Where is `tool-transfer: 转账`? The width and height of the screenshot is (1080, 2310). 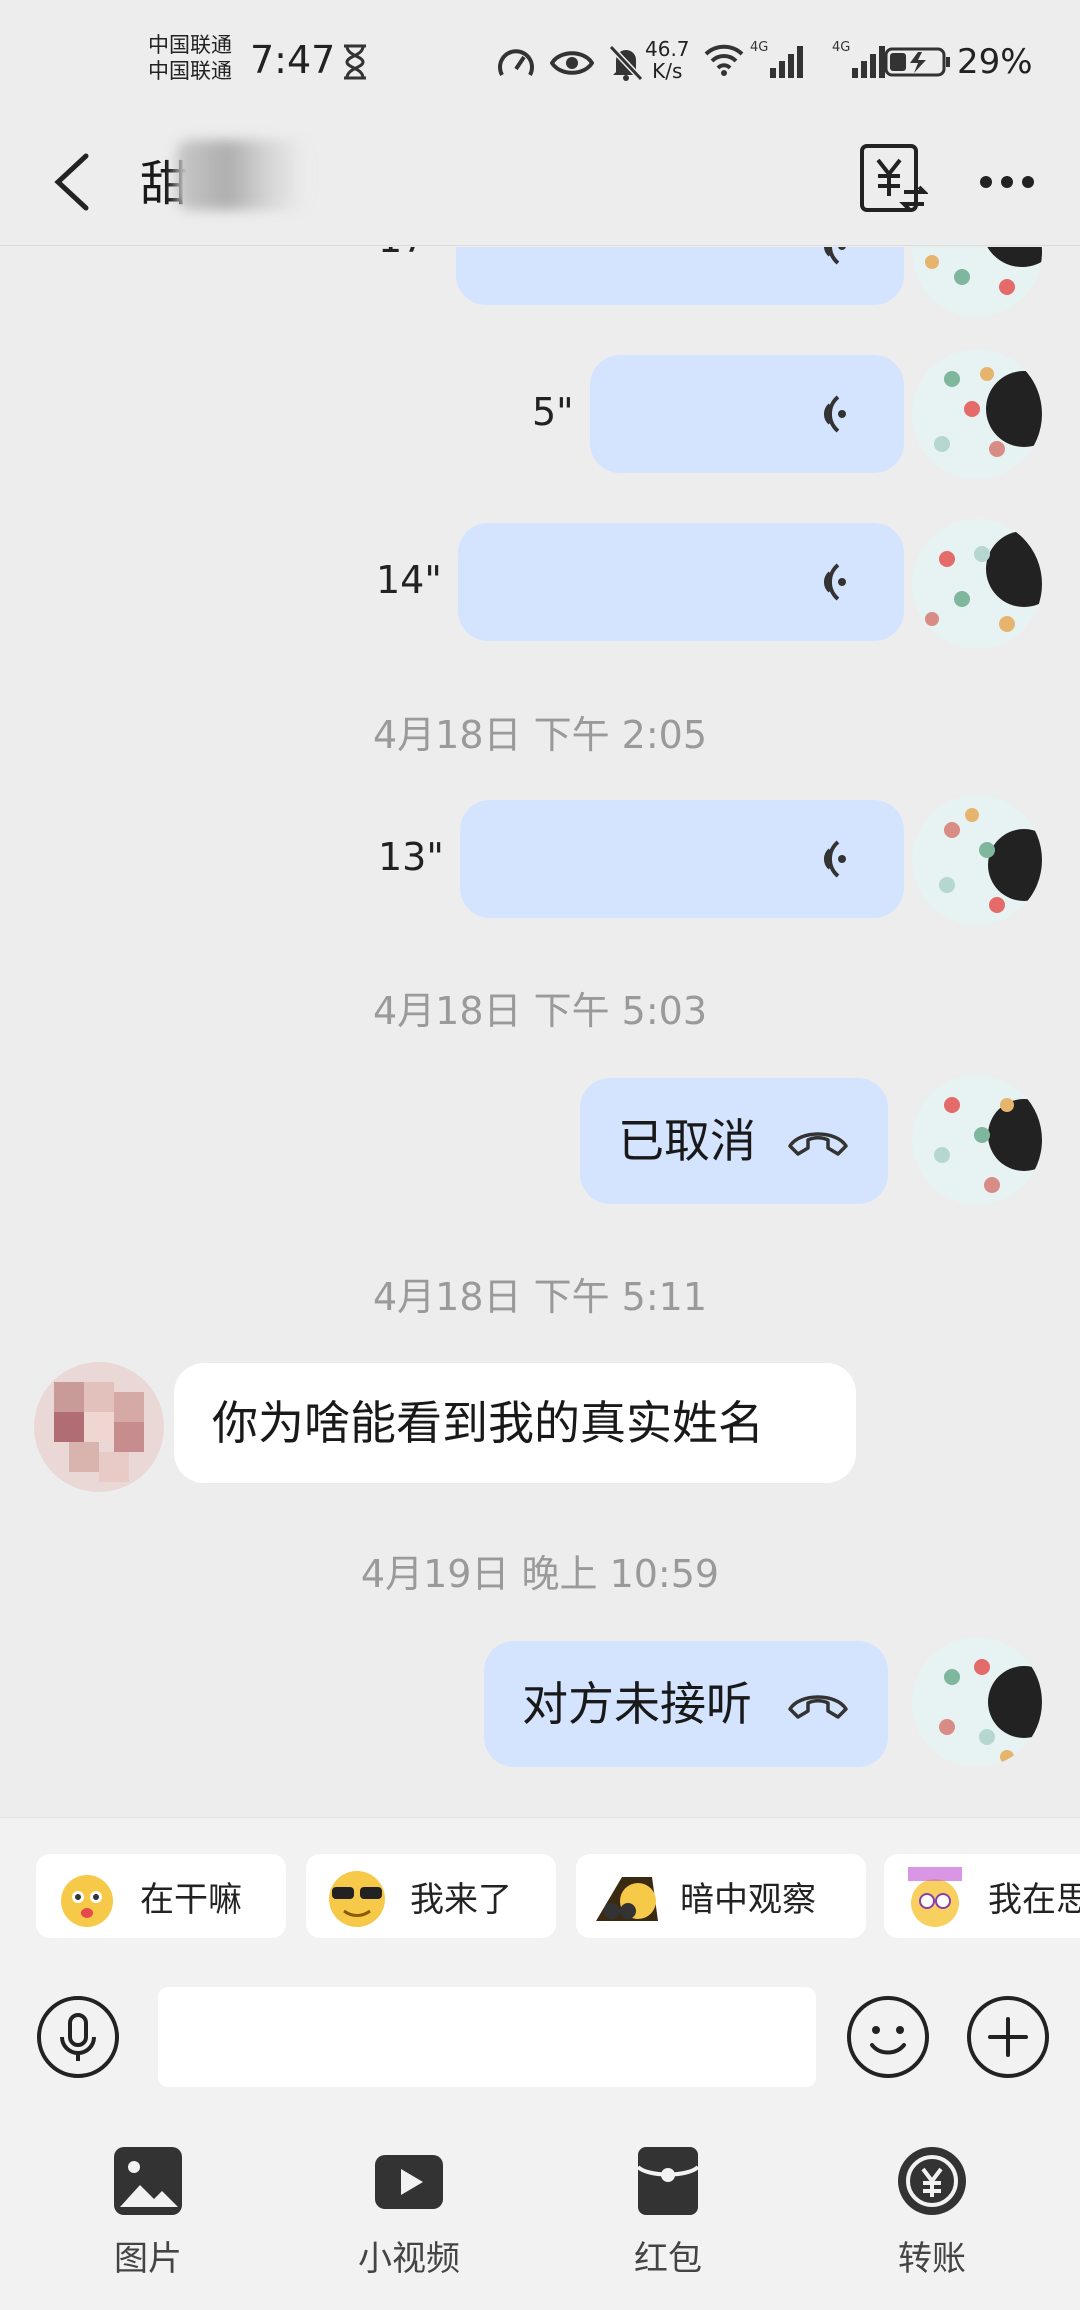
tool-transfer: 转账 is located at coordinates (932, 2212).